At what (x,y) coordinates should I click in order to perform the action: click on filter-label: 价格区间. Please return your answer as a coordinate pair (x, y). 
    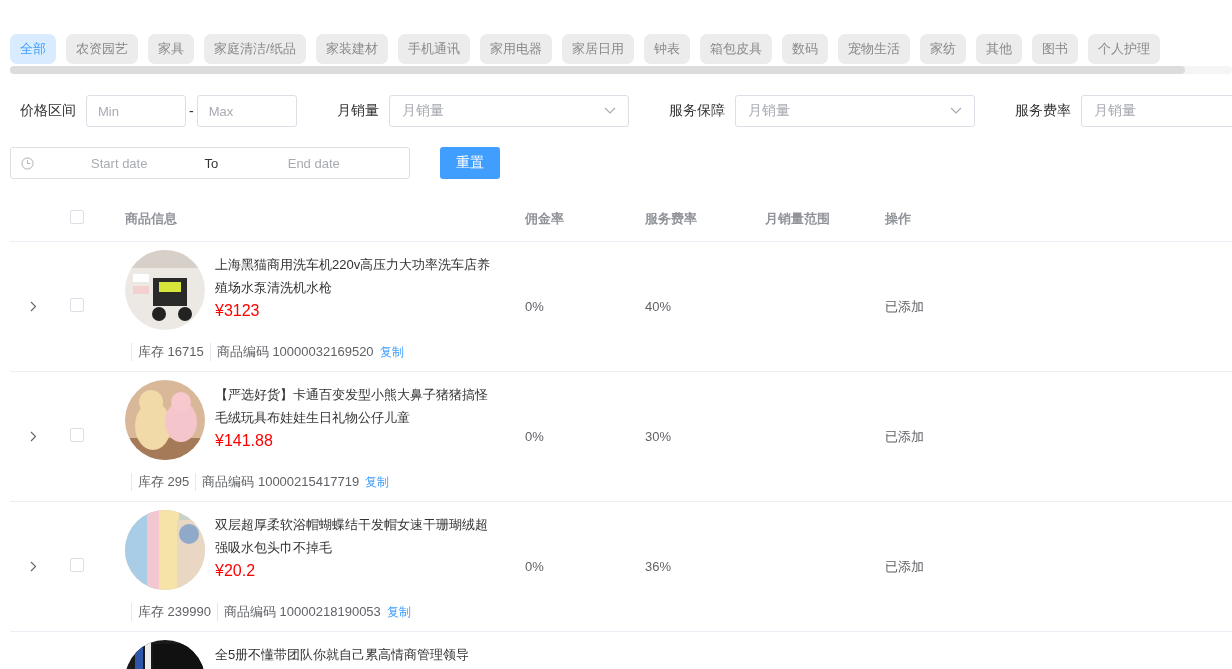
    Looking at the image, I should click on (48, 111).